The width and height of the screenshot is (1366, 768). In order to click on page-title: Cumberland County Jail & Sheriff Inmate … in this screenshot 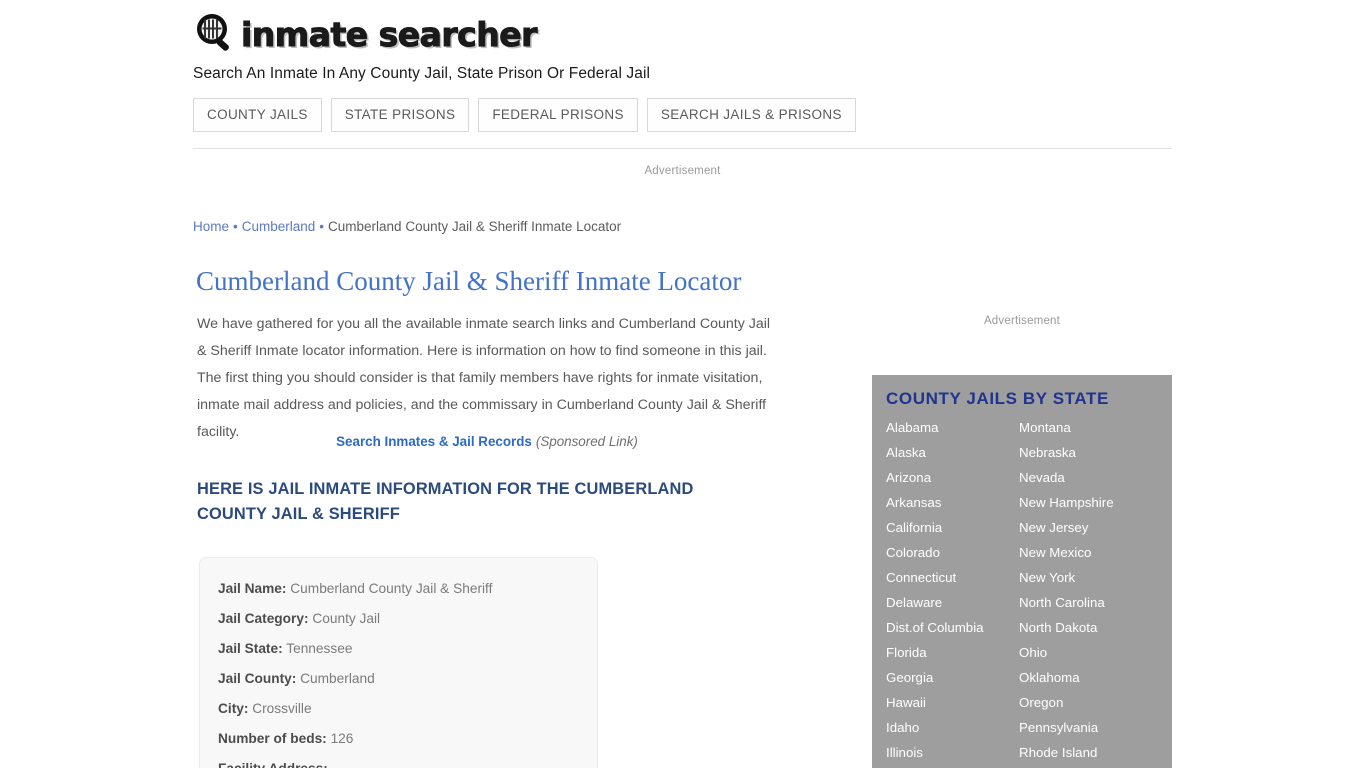, I will do `click(469, 281)`.